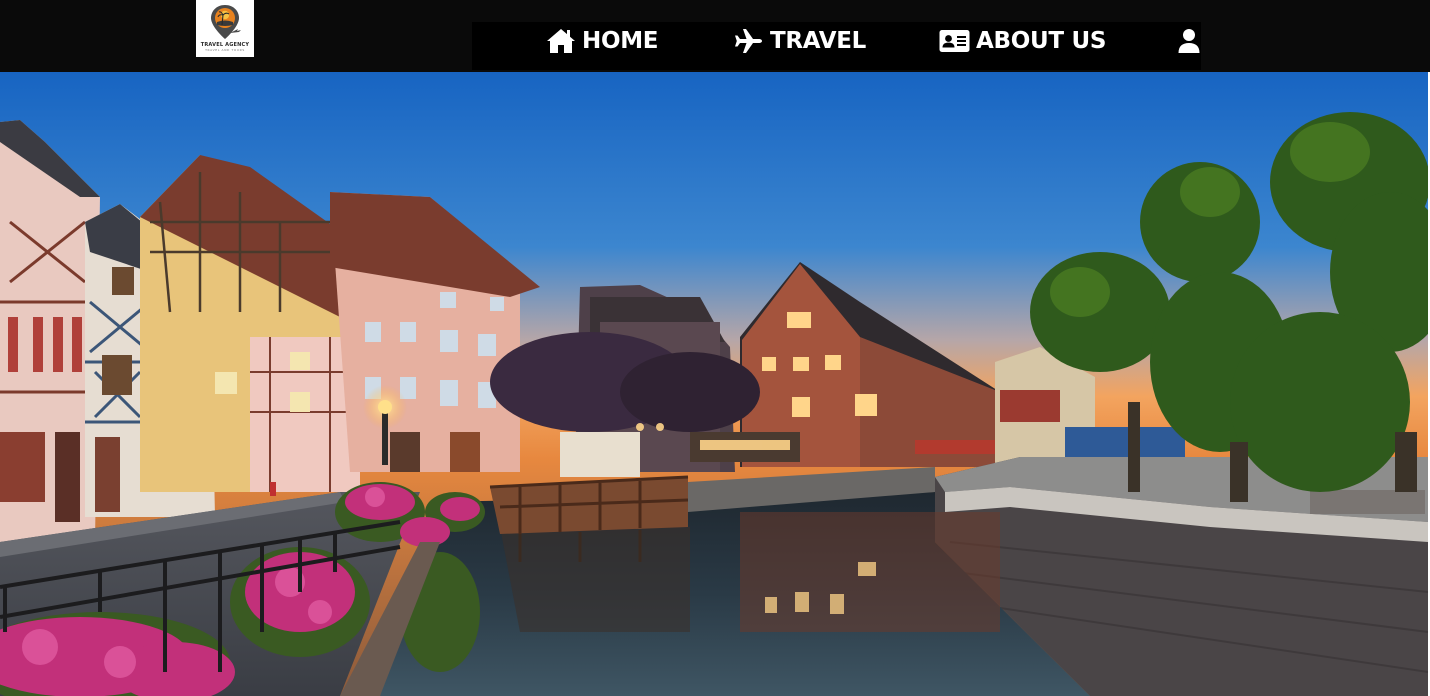 The image size is (1430, 696). I want to click on airplane-icon, so click(749, 41).